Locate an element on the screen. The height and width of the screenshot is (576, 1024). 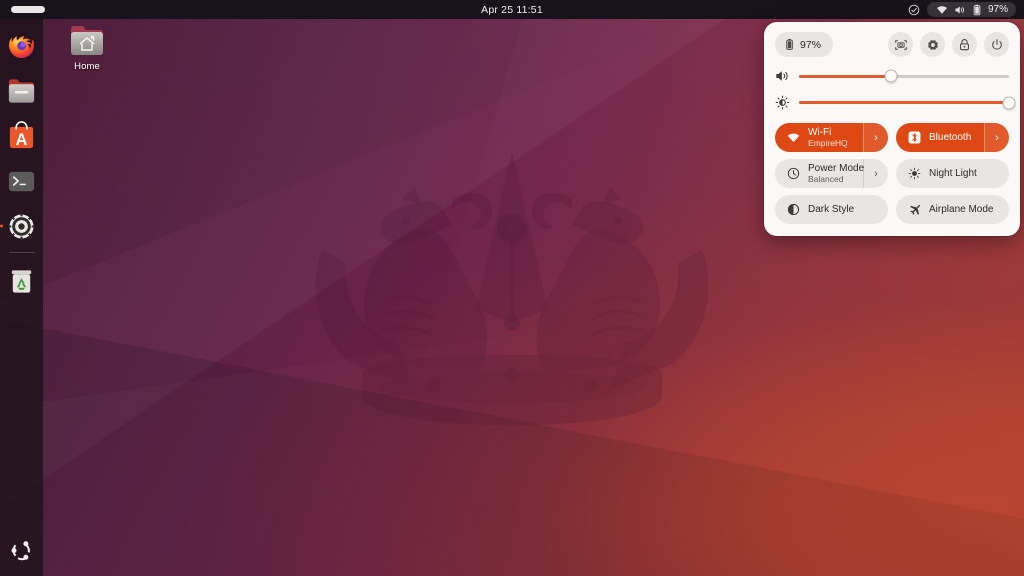
dock-item-settings is located at coordinates (22, 226).